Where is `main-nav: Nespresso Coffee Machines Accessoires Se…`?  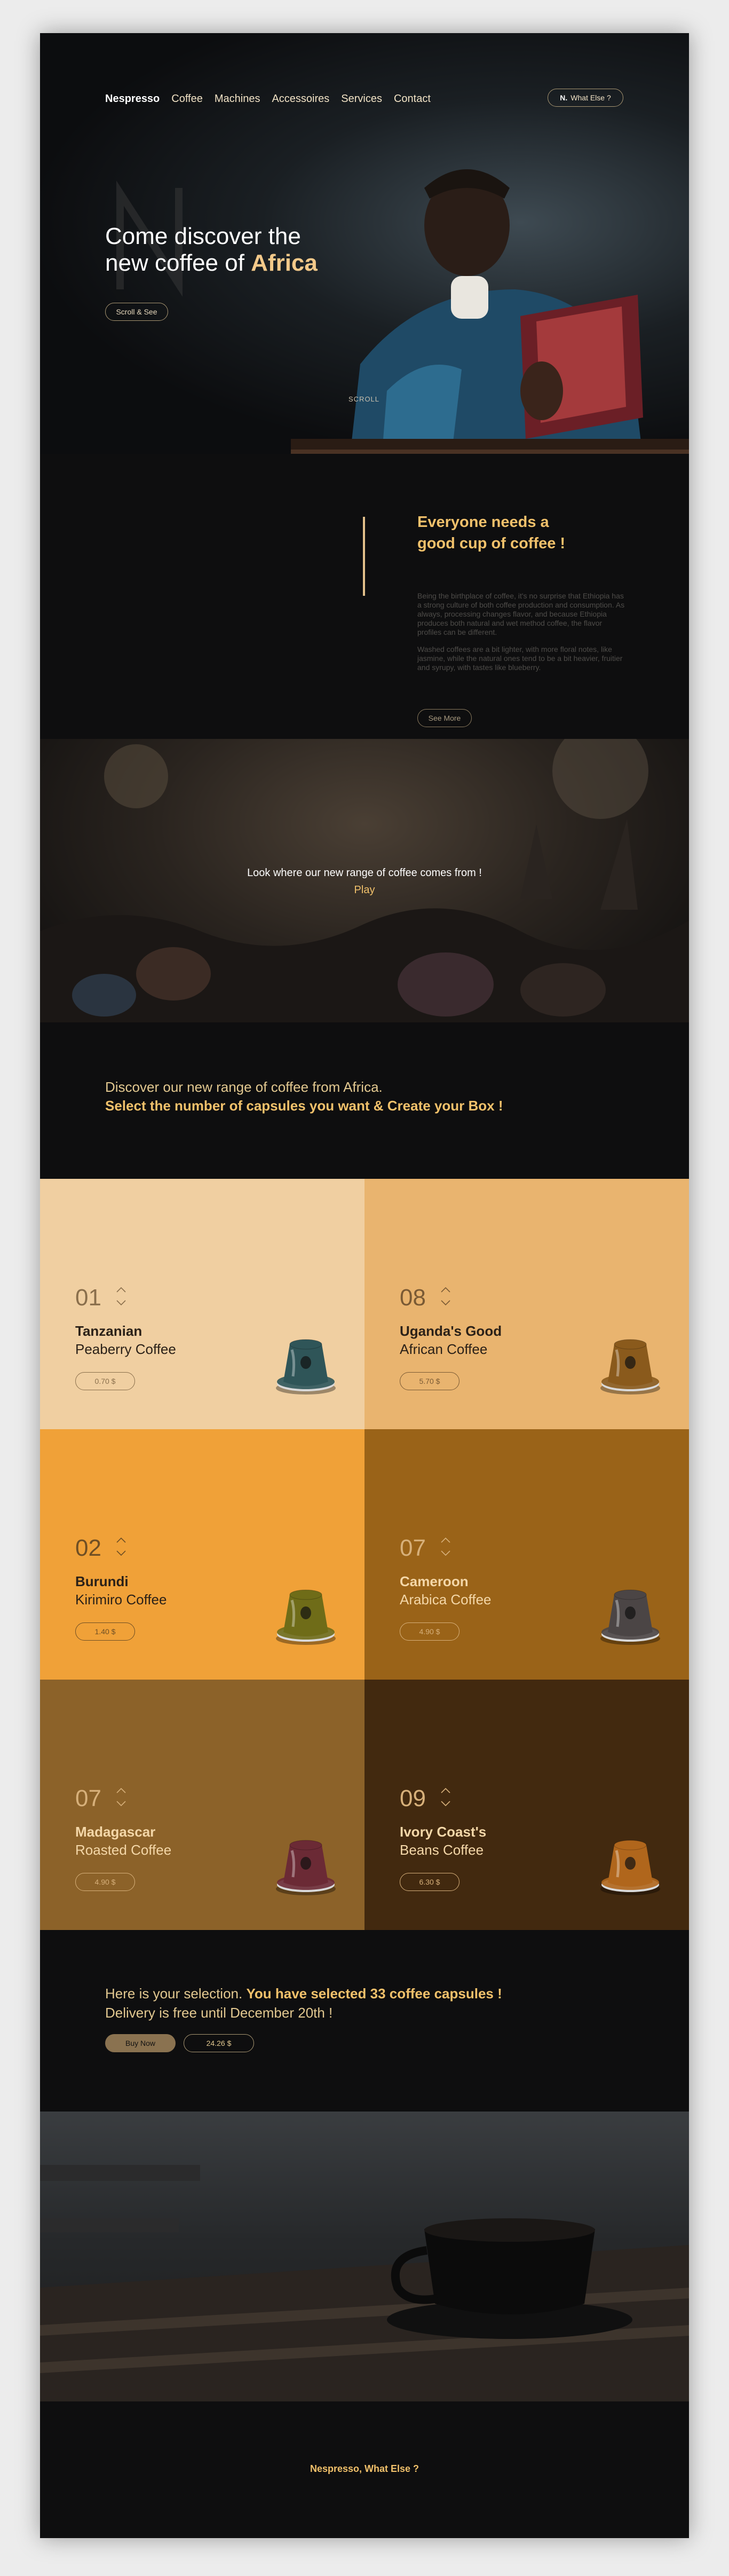
main-nav: Nespresso Coffee Machines Accessoires Se… is located at coordinates (268, 99).